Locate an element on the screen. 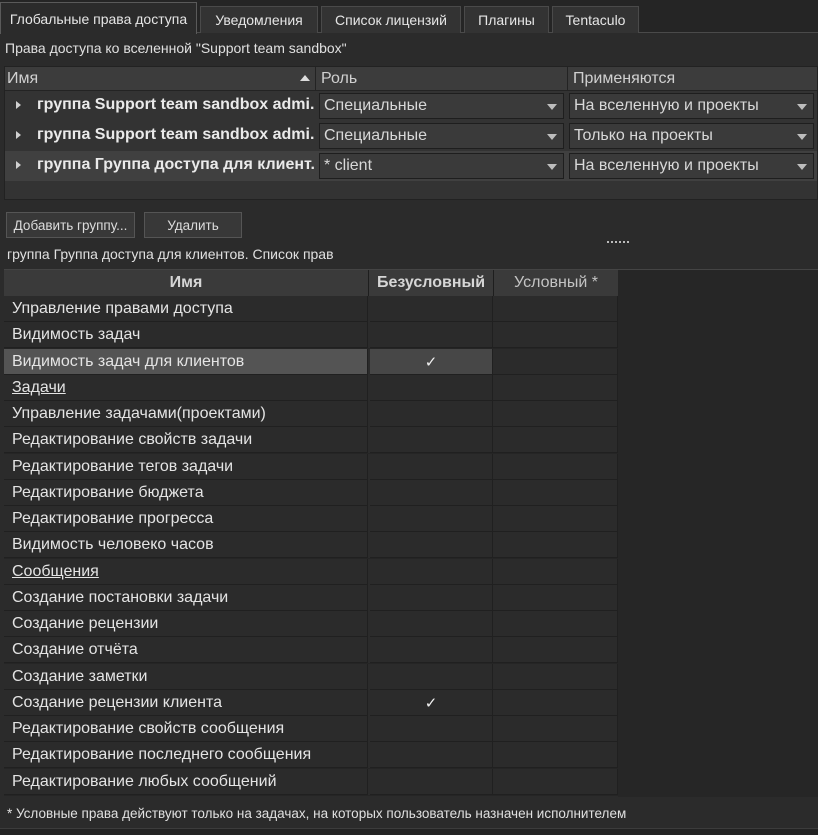  column-header-unconditional: Безусловный is located at coordinates (430, 283).